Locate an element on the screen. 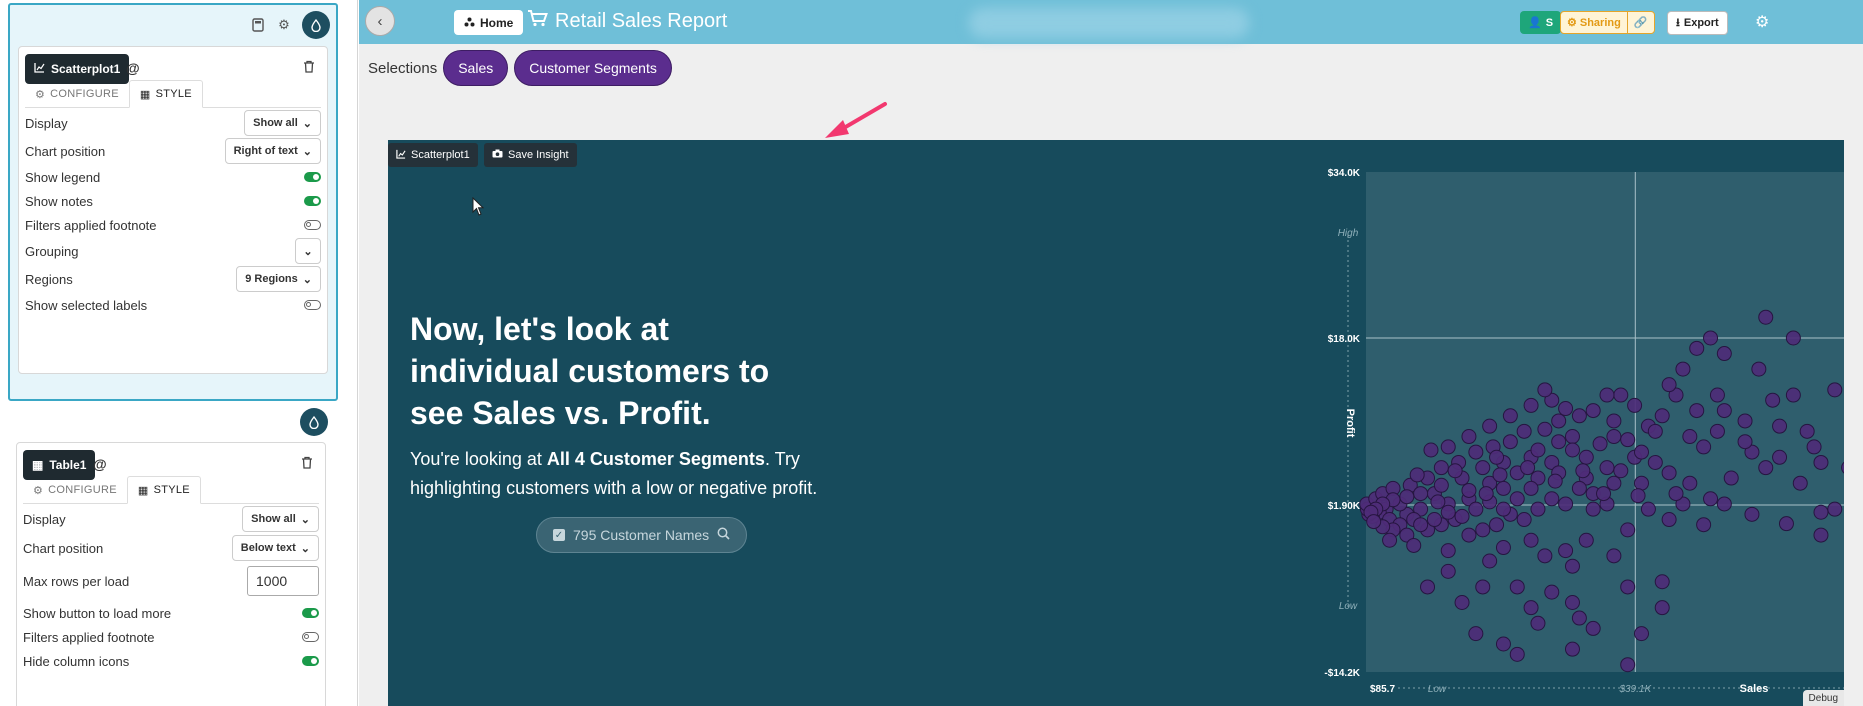  link-button: 🔗 is located at coordinates (1640, 22).